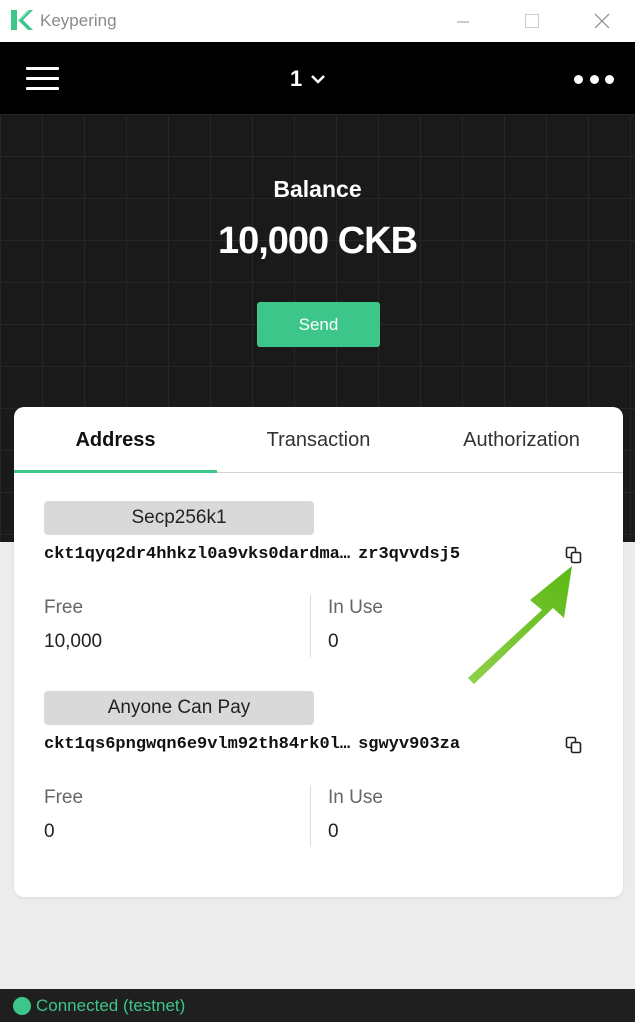 The width and height of the screenshot is (635, 1022). I want to click on menu-icon, so click(42, 79).